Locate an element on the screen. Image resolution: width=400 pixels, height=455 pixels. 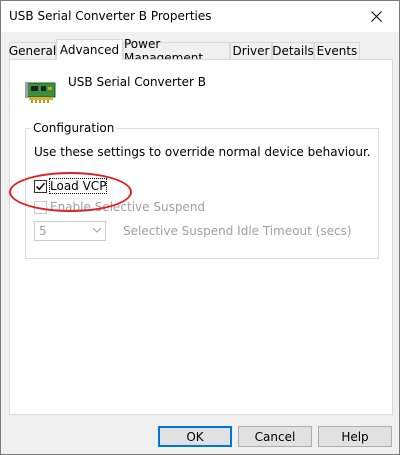
selective-suspend-label: Enable Selective Suspend is located at coordinates (128, 207).